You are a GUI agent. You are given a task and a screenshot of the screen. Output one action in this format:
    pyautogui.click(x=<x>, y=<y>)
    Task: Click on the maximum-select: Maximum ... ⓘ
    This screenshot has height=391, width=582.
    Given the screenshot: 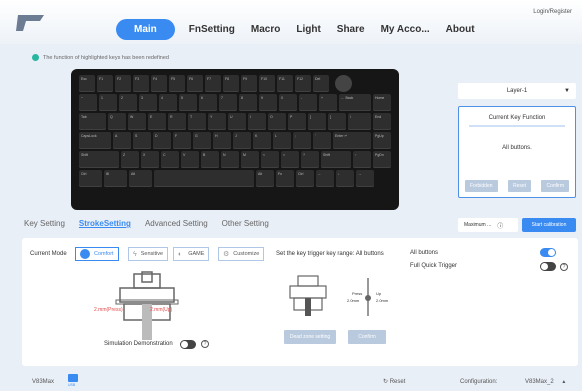 What is the action you would take?
    pyautogui.click(x=488, y=225)
    